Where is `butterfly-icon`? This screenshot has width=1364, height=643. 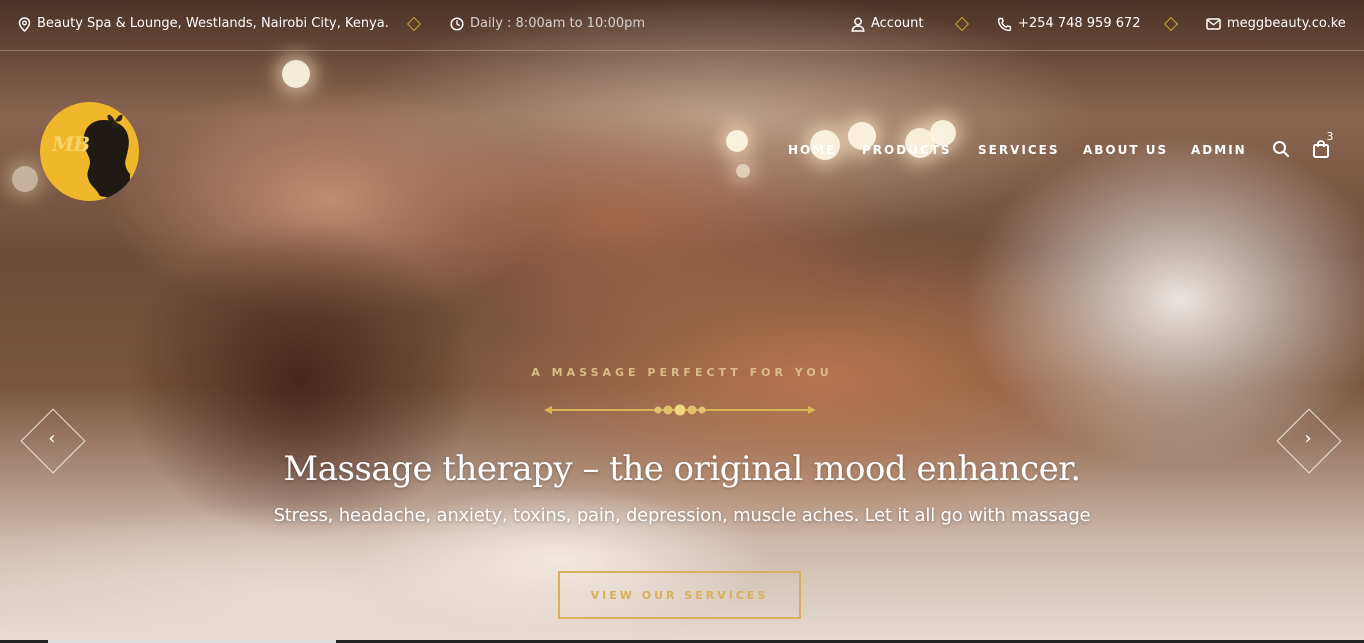 butterfly-icon is located at coordinates (115, 121).